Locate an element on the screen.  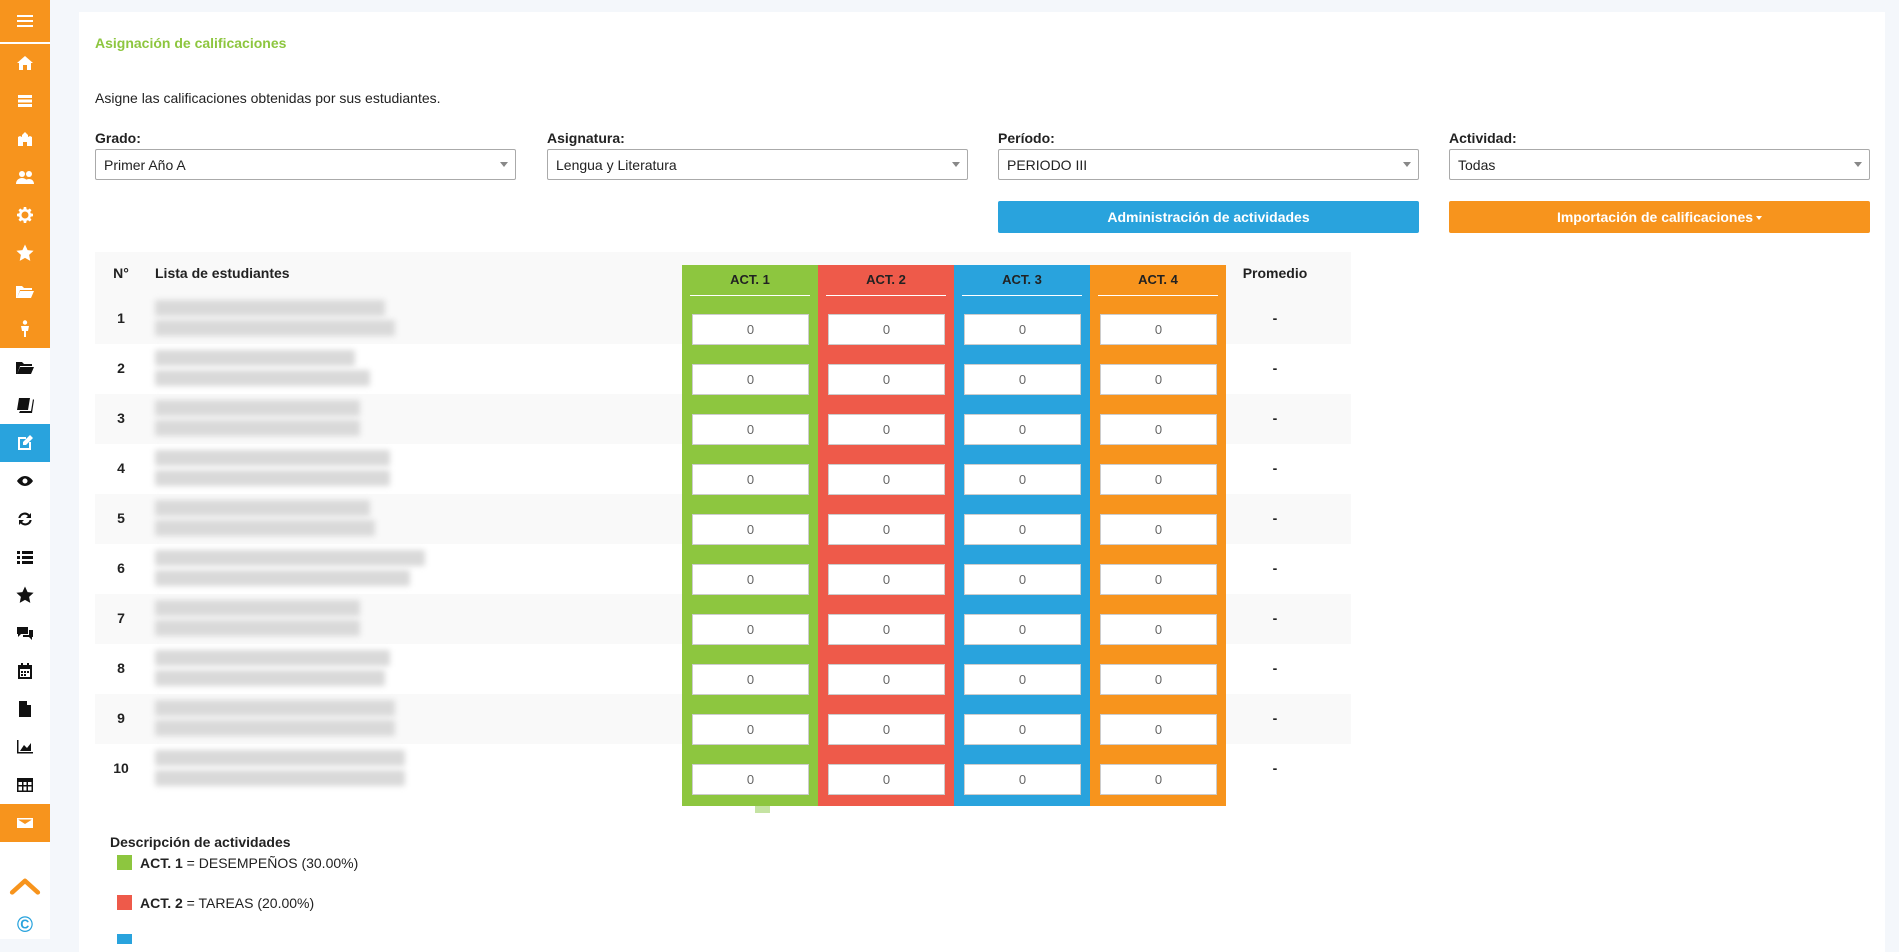
activity-column-4: ACT. 4 0 0 0 0 0 0 0 0 0 0 is located at coordinates (1158, 535).